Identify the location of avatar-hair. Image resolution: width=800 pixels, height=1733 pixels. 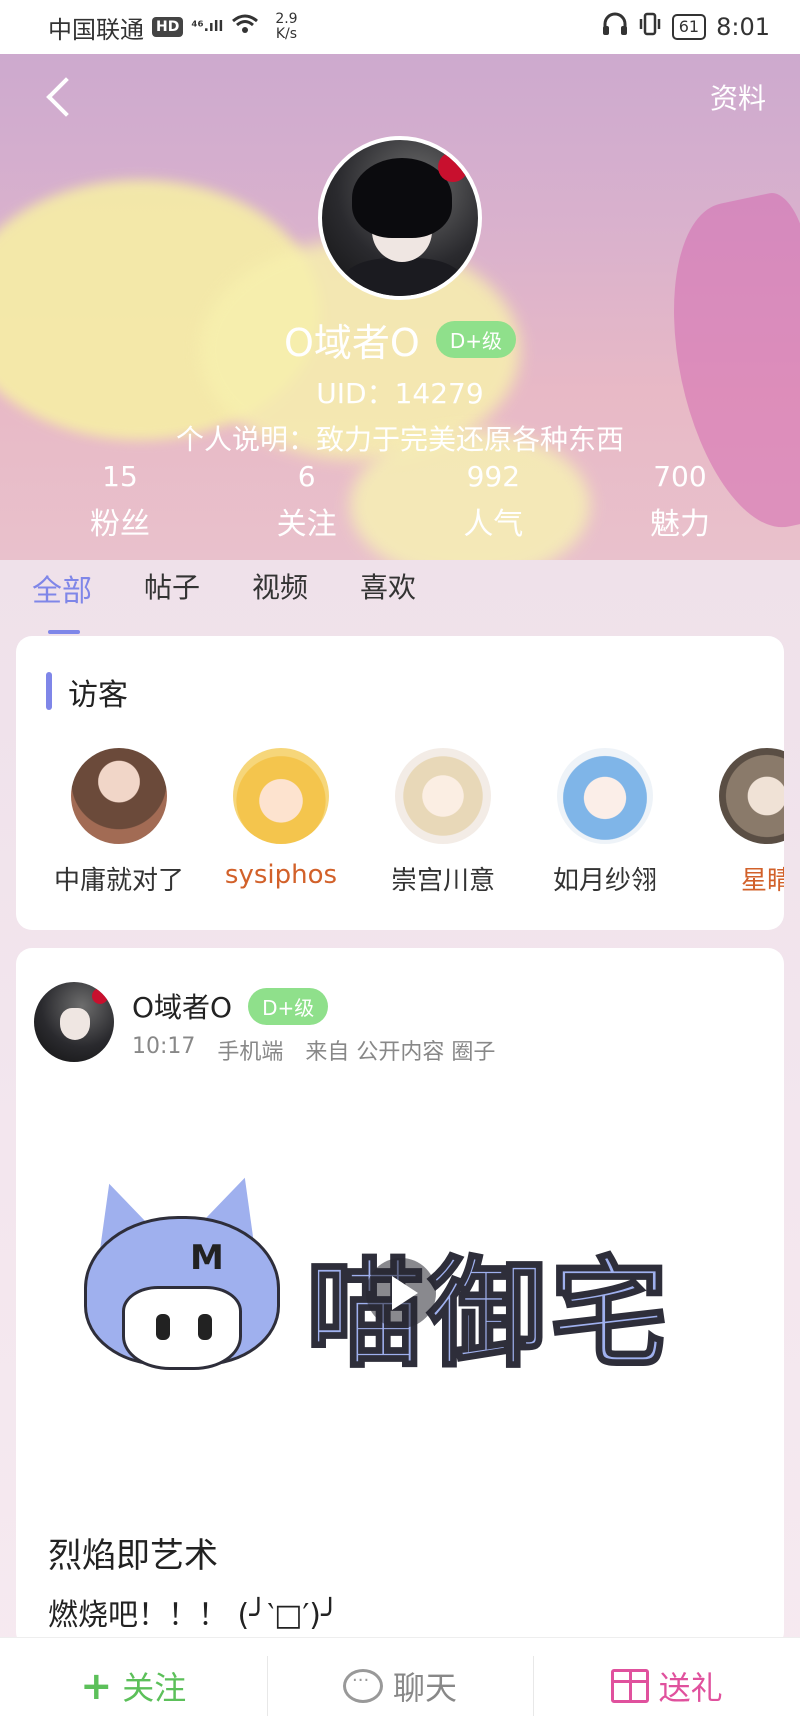
(402, 198).